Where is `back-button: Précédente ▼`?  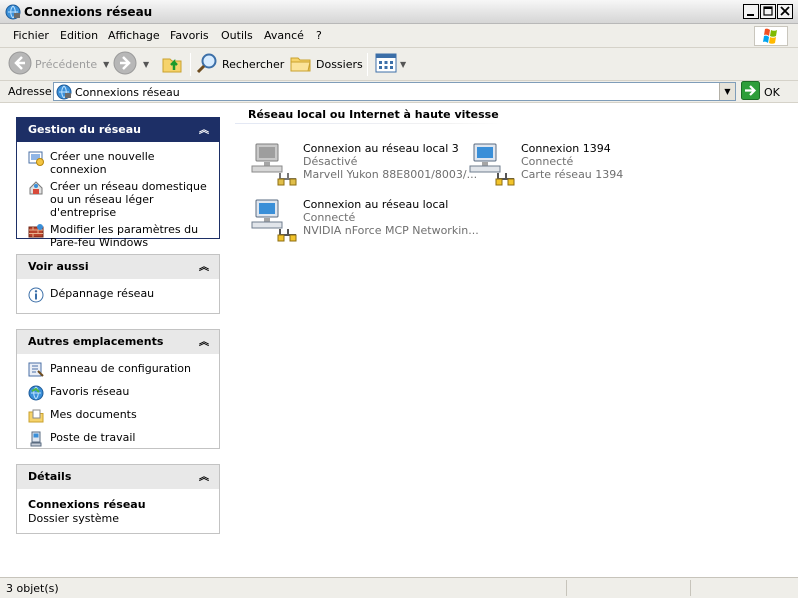 back-button: Précédente ▼ is located at coordinates (58, 64).